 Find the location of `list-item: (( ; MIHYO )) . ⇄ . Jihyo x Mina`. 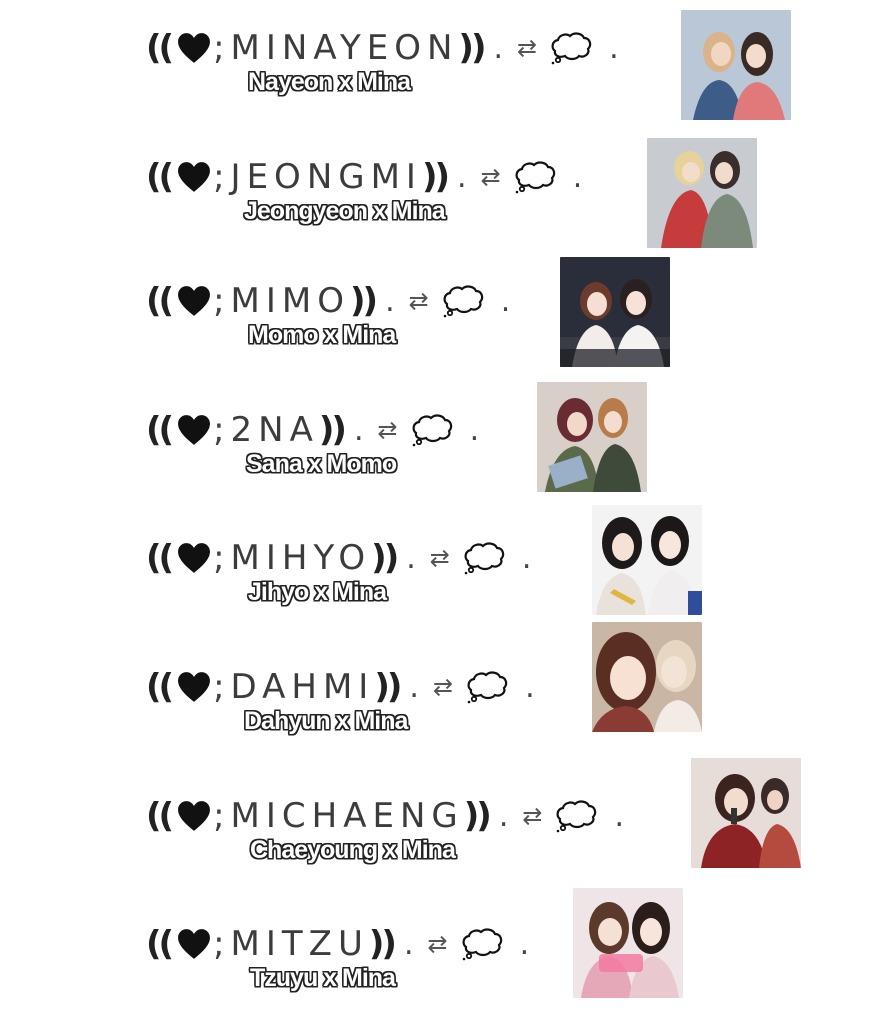

list-item: (( ; MIHYO )) . ⇄ . Jihyo x Mina is located at coordinates (438, 570).